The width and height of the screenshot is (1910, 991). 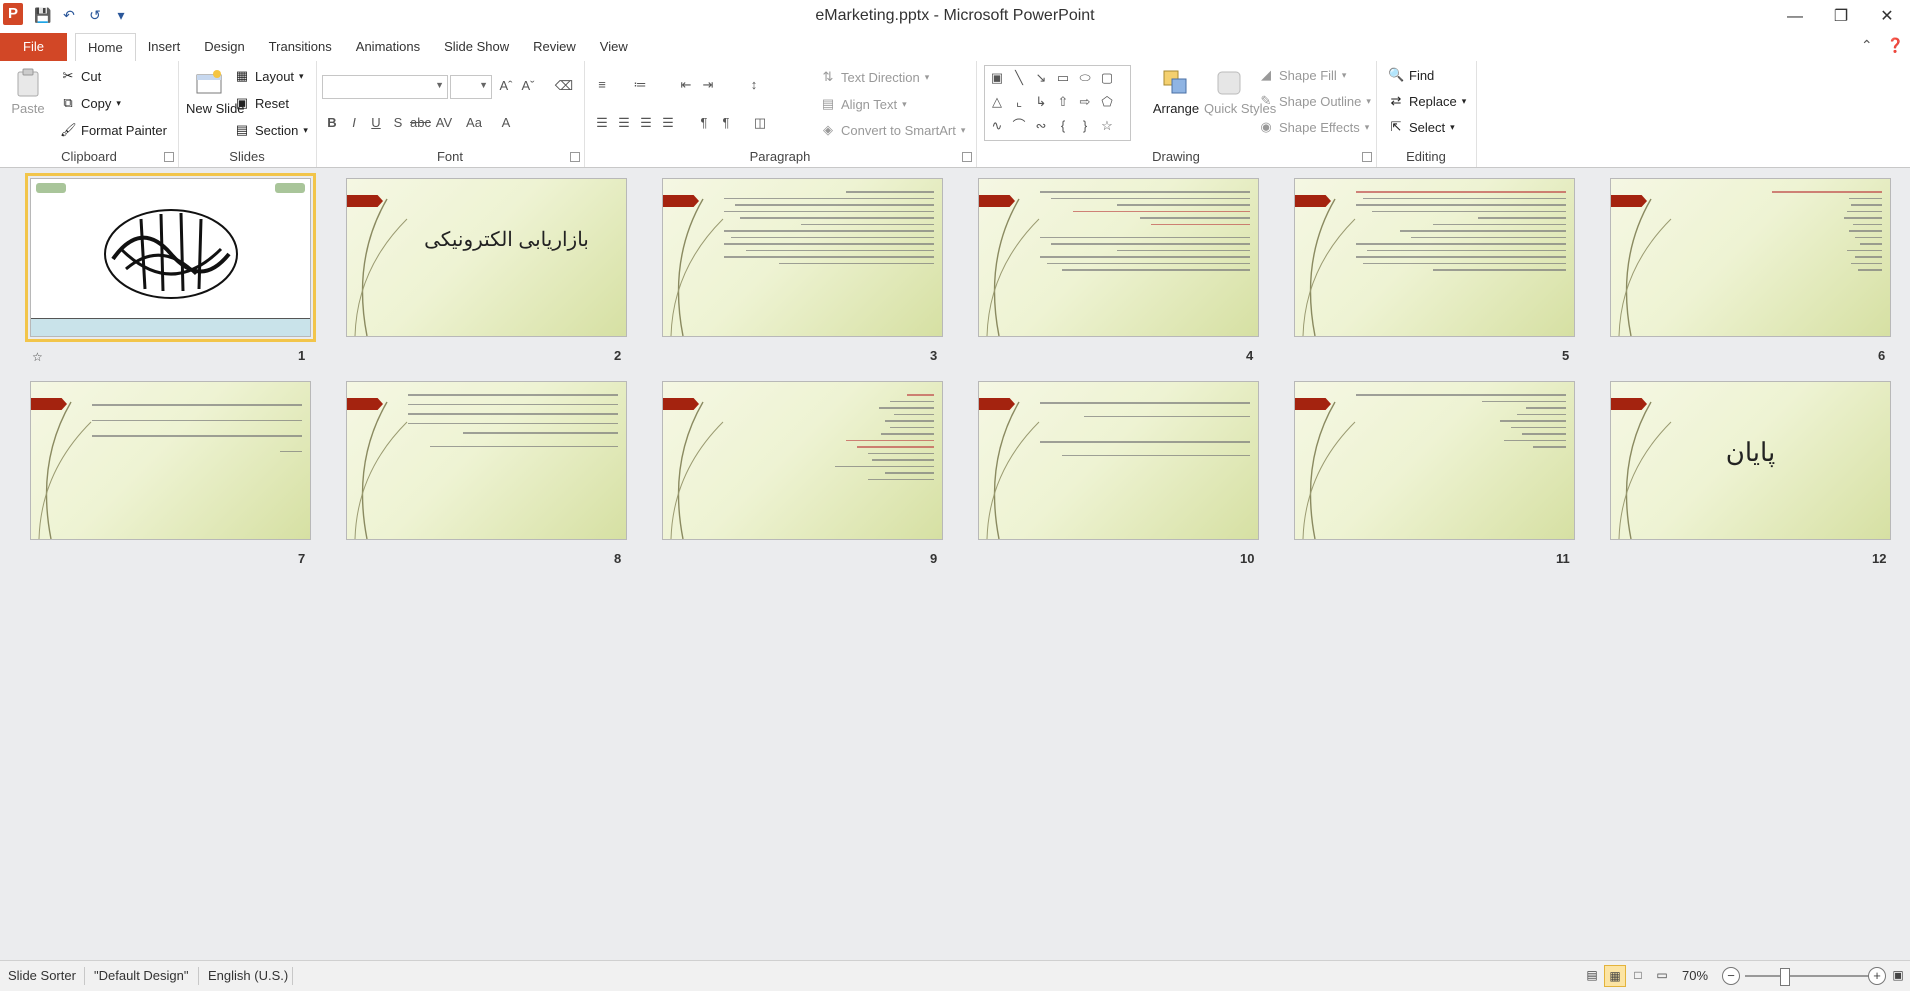 What do you see at coordinates (332, 123) in the screenshot?
I see `bold-icon: B` at bounding box center [332, 123].